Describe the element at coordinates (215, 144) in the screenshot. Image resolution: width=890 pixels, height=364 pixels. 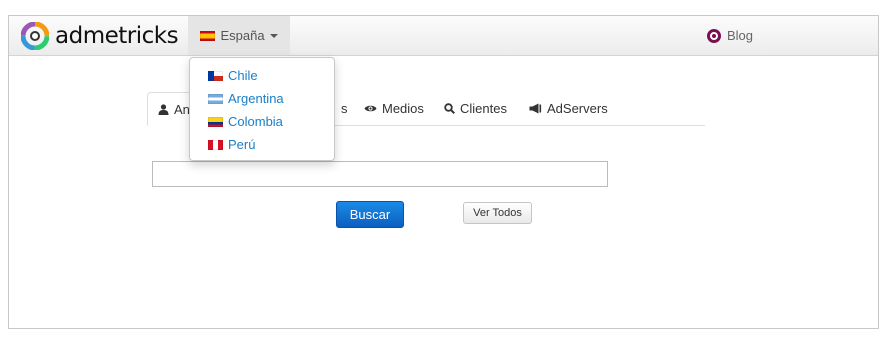
I see `peru-flag-icon` at that location.